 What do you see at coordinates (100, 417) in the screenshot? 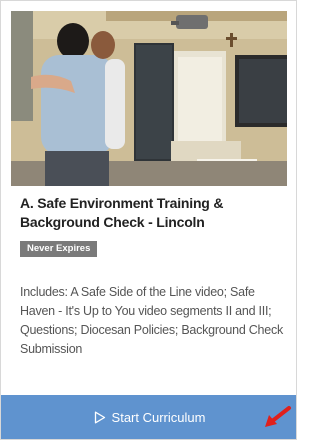
I see `play-outline-icon` at bounding box center [100, 417].